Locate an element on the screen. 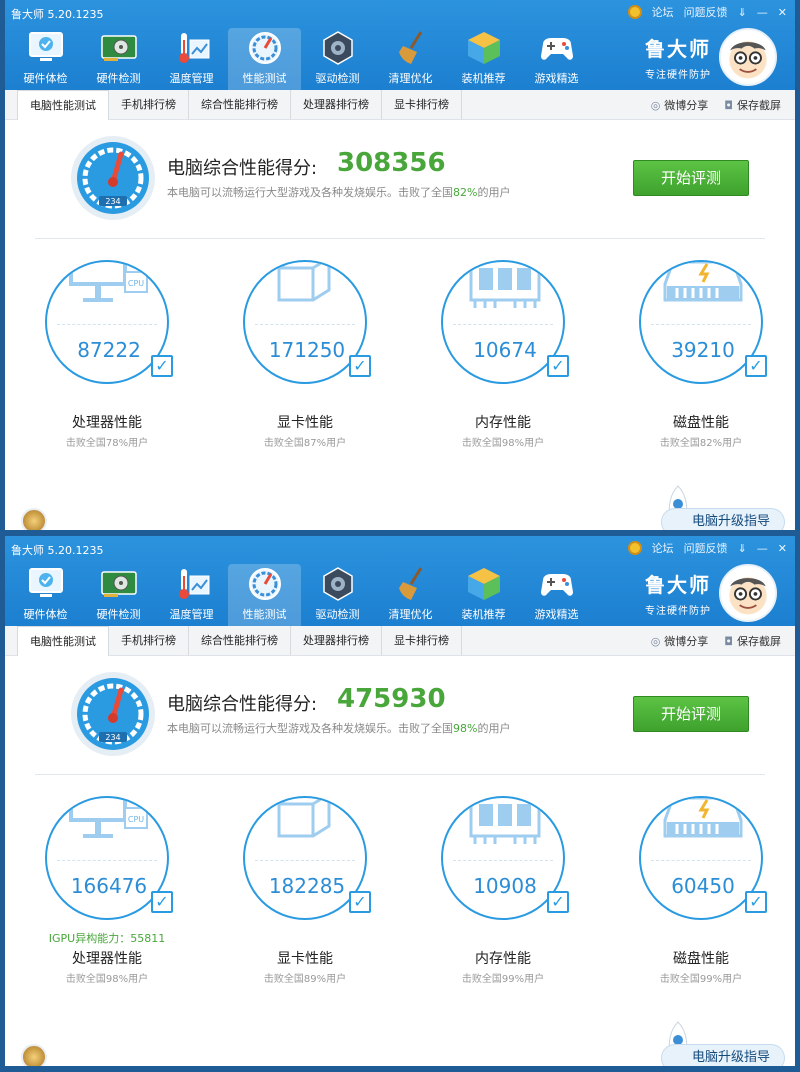  cpu-chip-label: CPU is located at coordinates (136, 819).